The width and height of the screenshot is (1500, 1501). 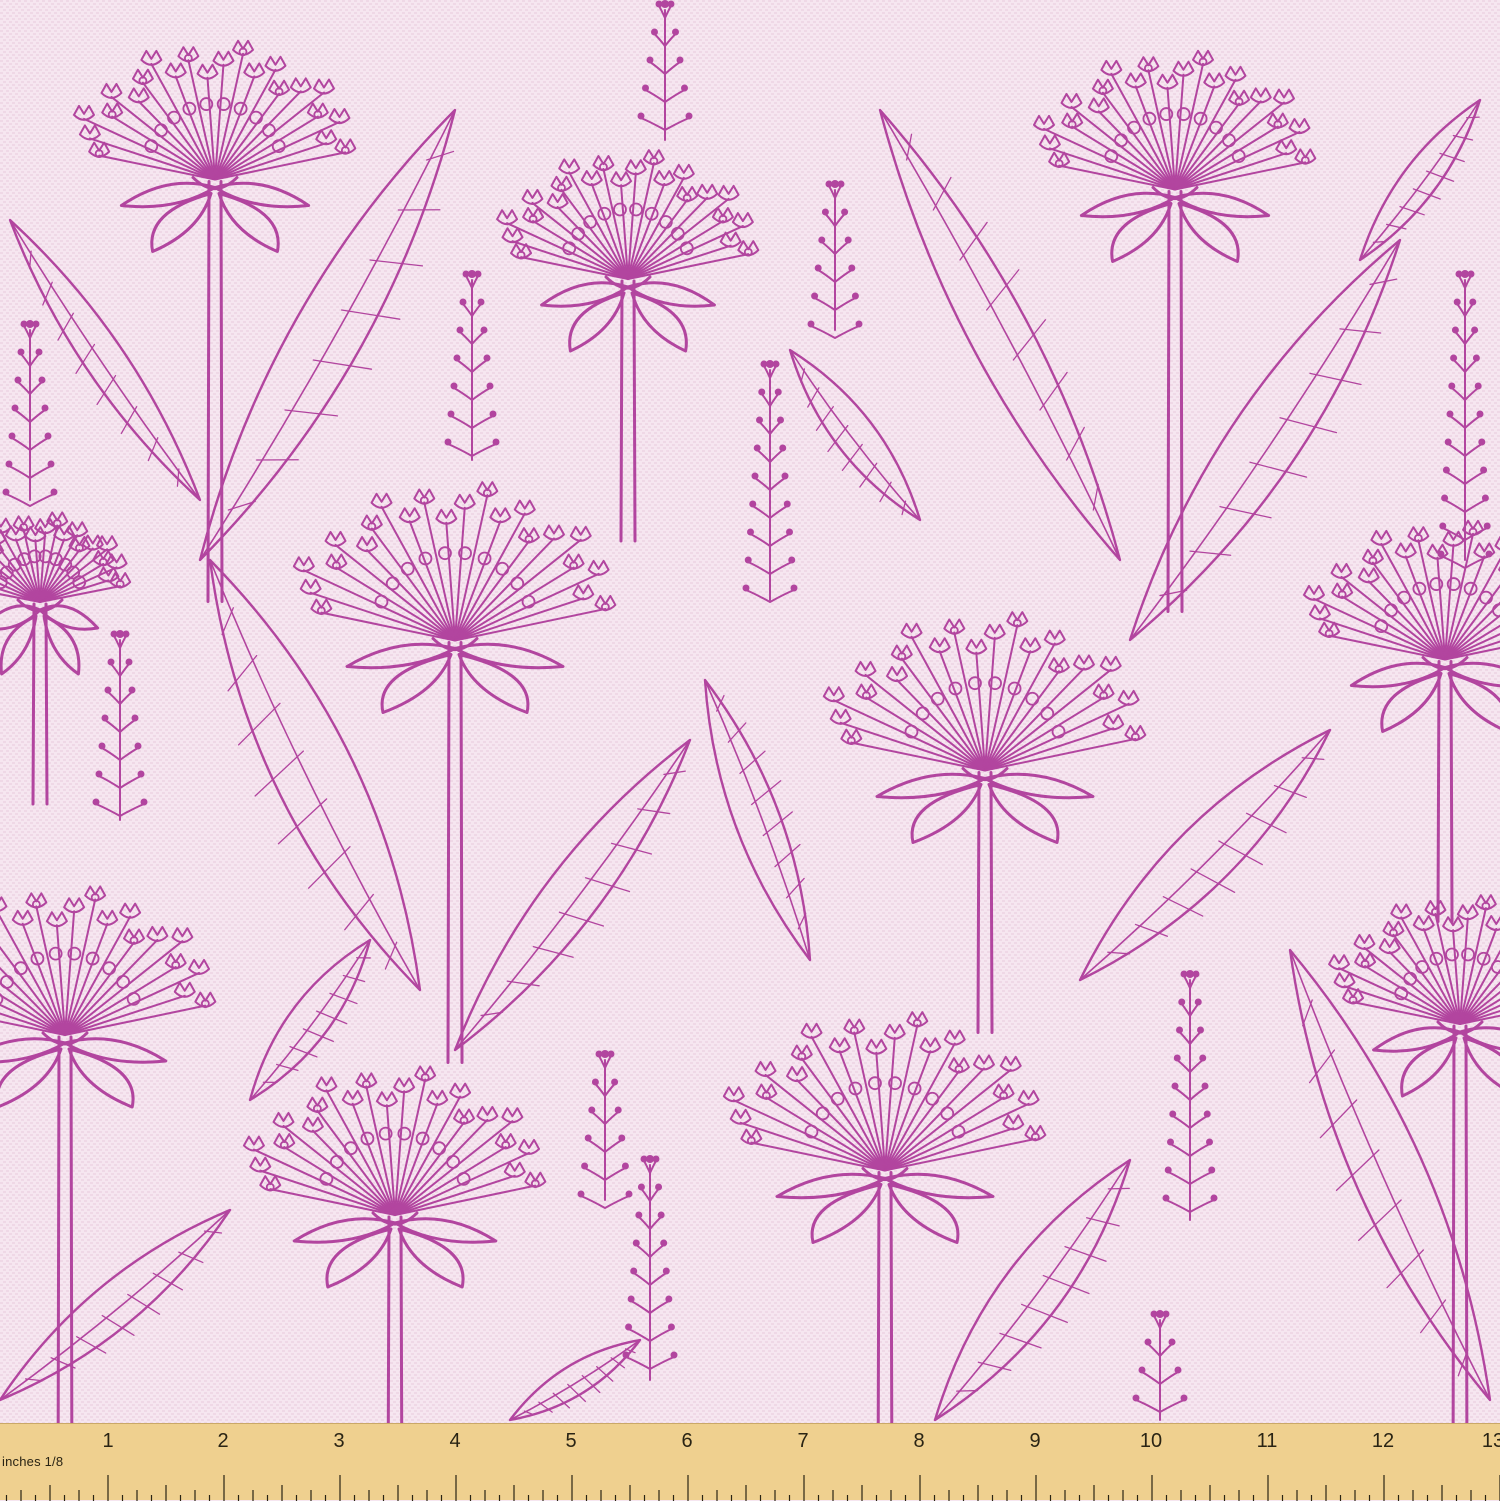 What do you see at coordinates (1034, 1441) in the screenshot?
I see `ruler-number: 9` at bounding box center [1034, 1441].